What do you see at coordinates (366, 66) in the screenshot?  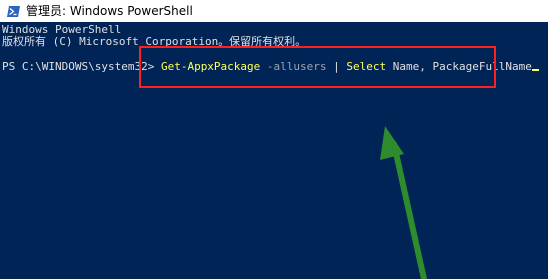 I see `select-cmdlet-text: Select` at bounding box center [366, 66].